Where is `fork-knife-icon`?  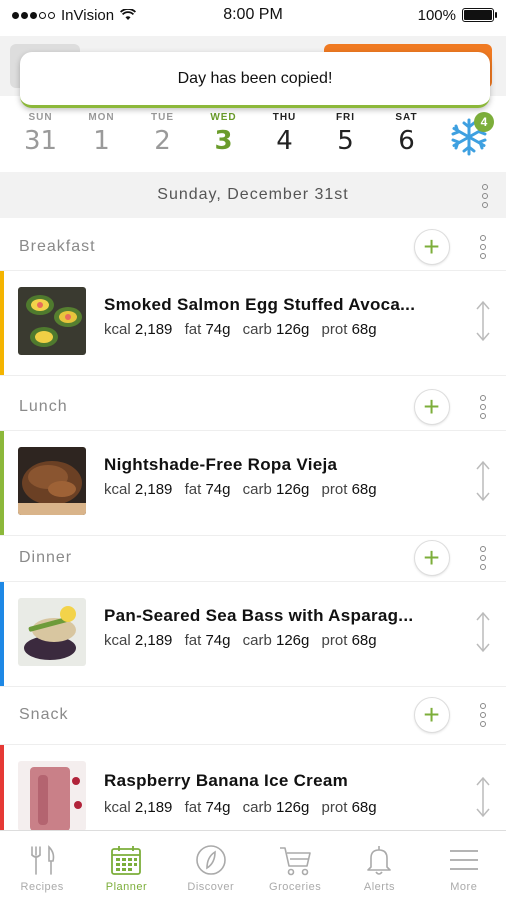
fork-knife-icon is located at coordinates (43, 860).